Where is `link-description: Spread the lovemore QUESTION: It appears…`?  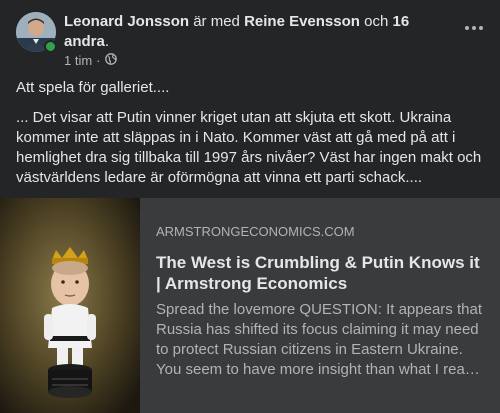
link-description: Spread the lovemore QUESTION: It appears… is located at coordinates (319, 339).